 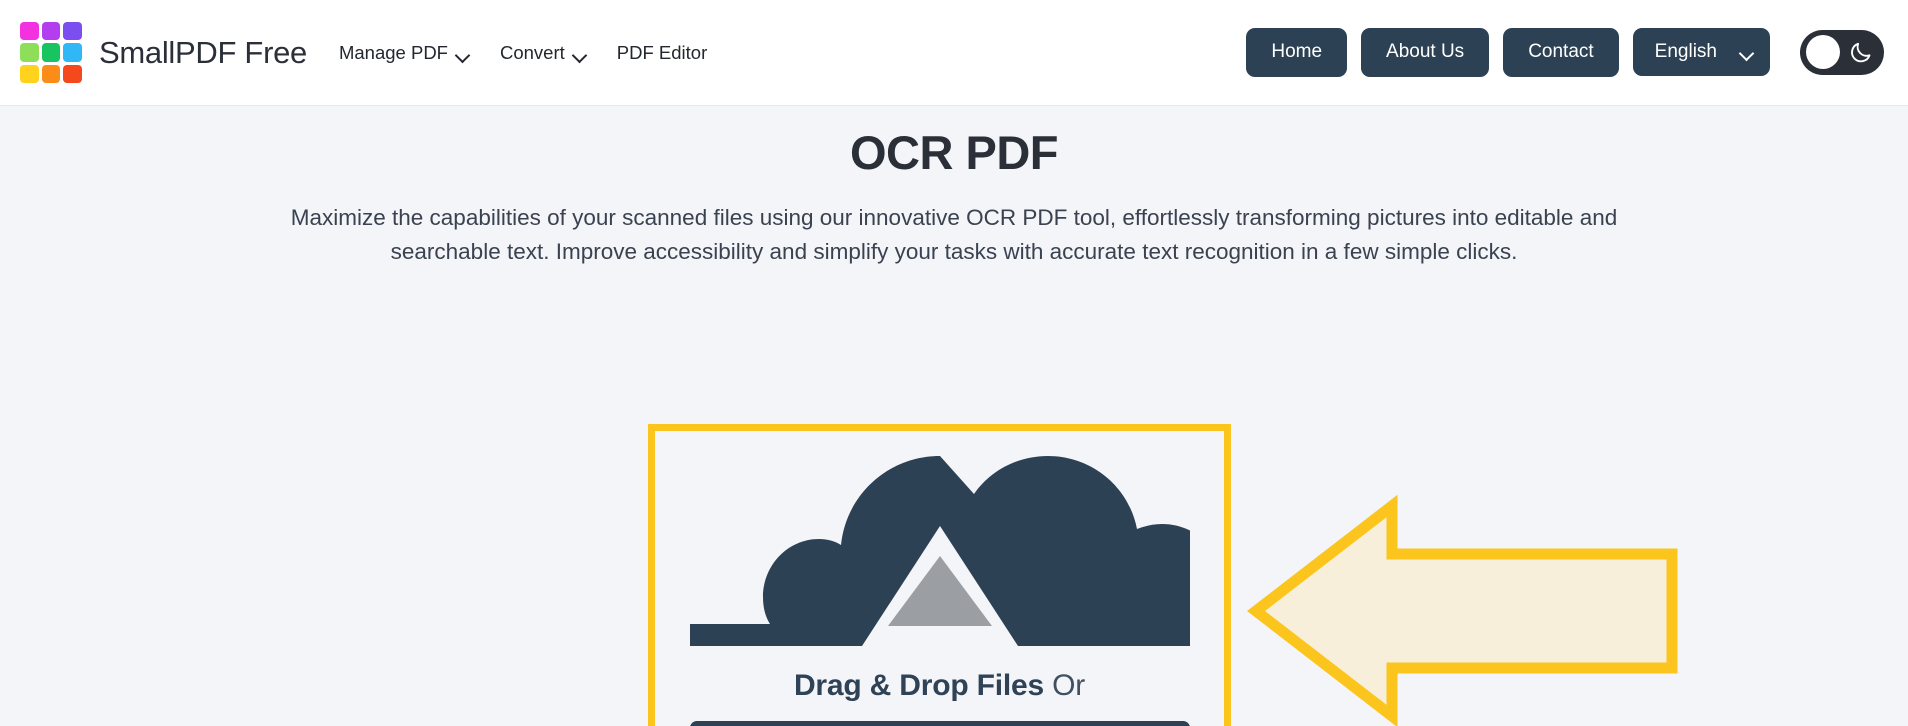 I want to click on primary-navigation: Manage PDF Convert PDF Editor, so click(x=523, y=53).